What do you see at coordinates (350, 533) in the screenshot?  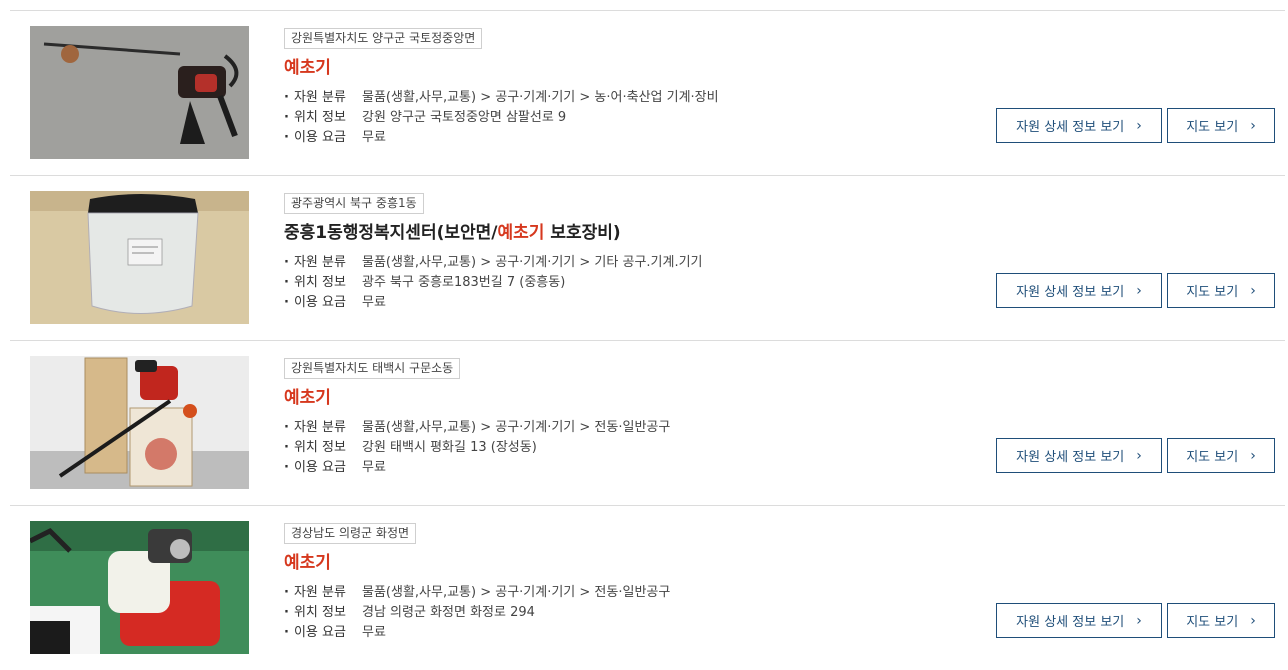 I see `region-badge: 경상남도 의령군 화정면` at bounding box center [350, 533].